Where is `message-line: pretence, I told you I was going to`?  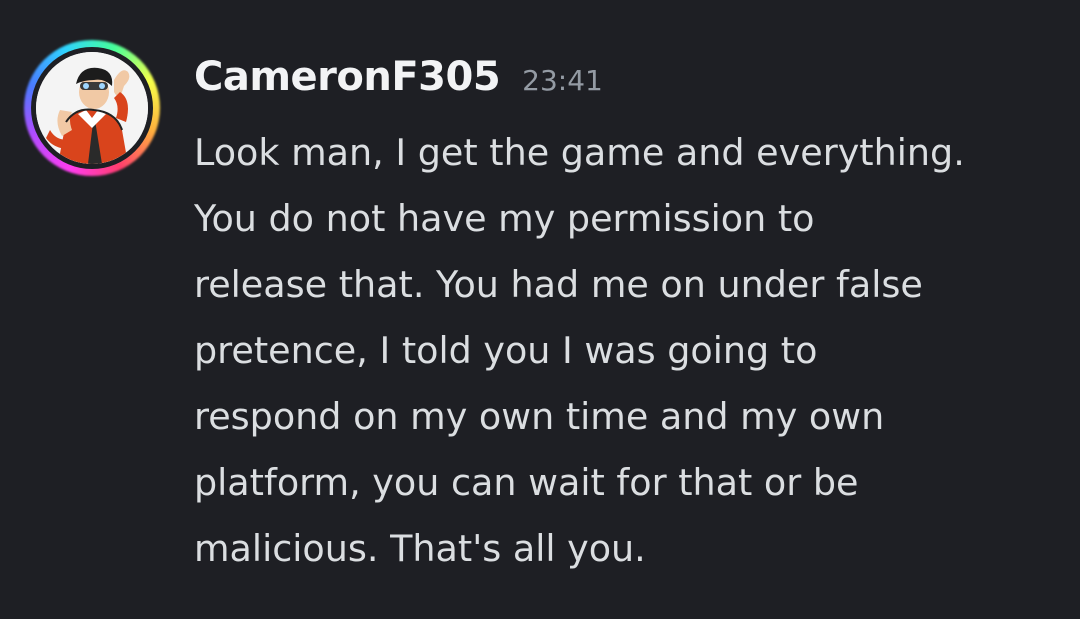
message-line: pretence, I told you I was going to is located at coordinates (506, 350).